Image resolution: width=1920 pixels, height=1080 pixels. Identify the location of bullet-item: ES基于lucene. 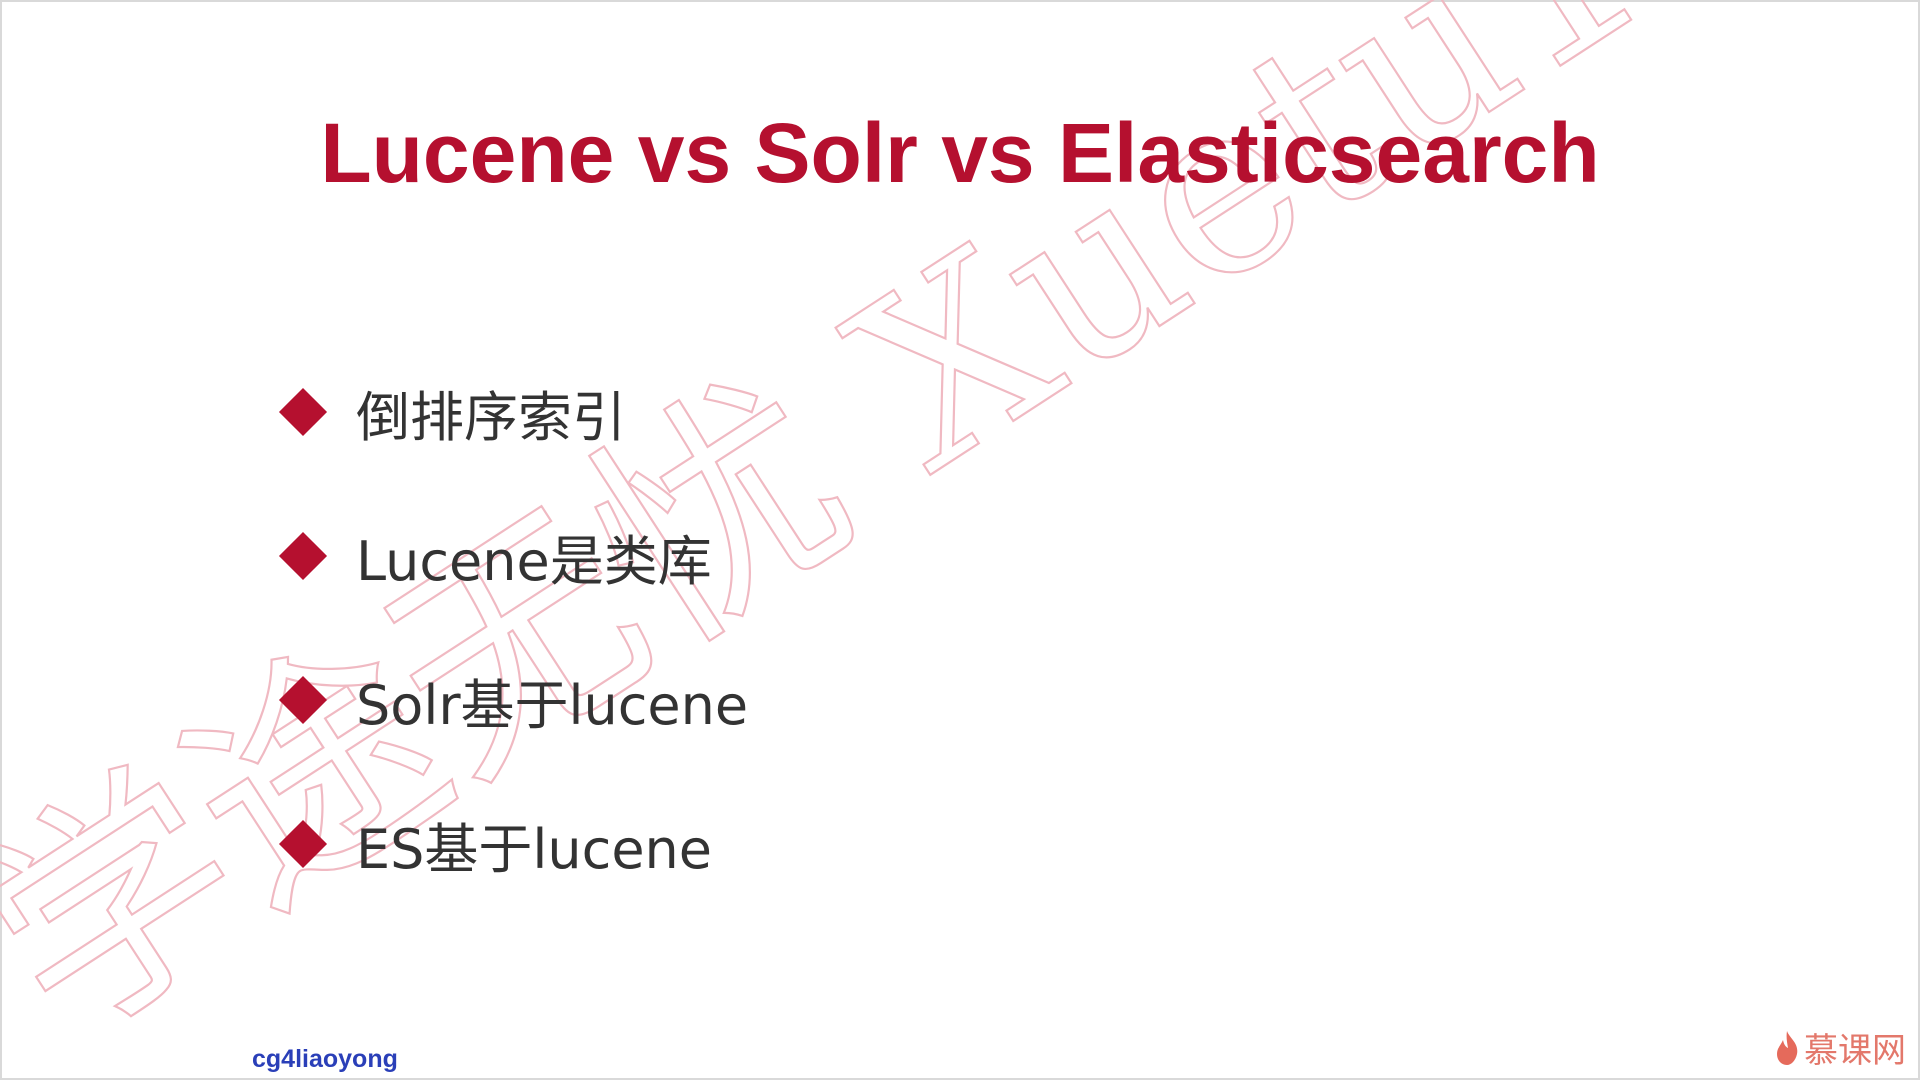
(512, 844).